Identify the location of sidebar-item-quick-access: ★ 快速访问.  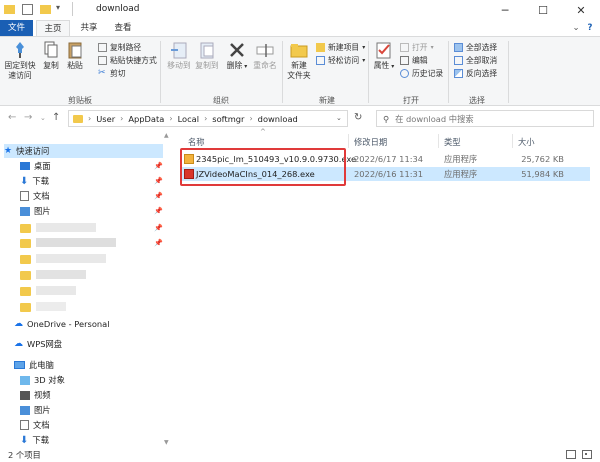
(84, 151).